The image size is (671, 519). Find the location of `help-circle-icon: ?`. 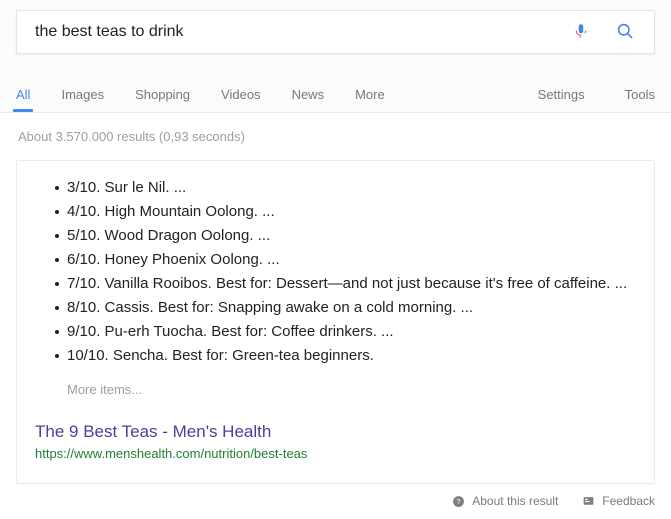

help-circle-icon: ? is located at coordinates (458, 501).